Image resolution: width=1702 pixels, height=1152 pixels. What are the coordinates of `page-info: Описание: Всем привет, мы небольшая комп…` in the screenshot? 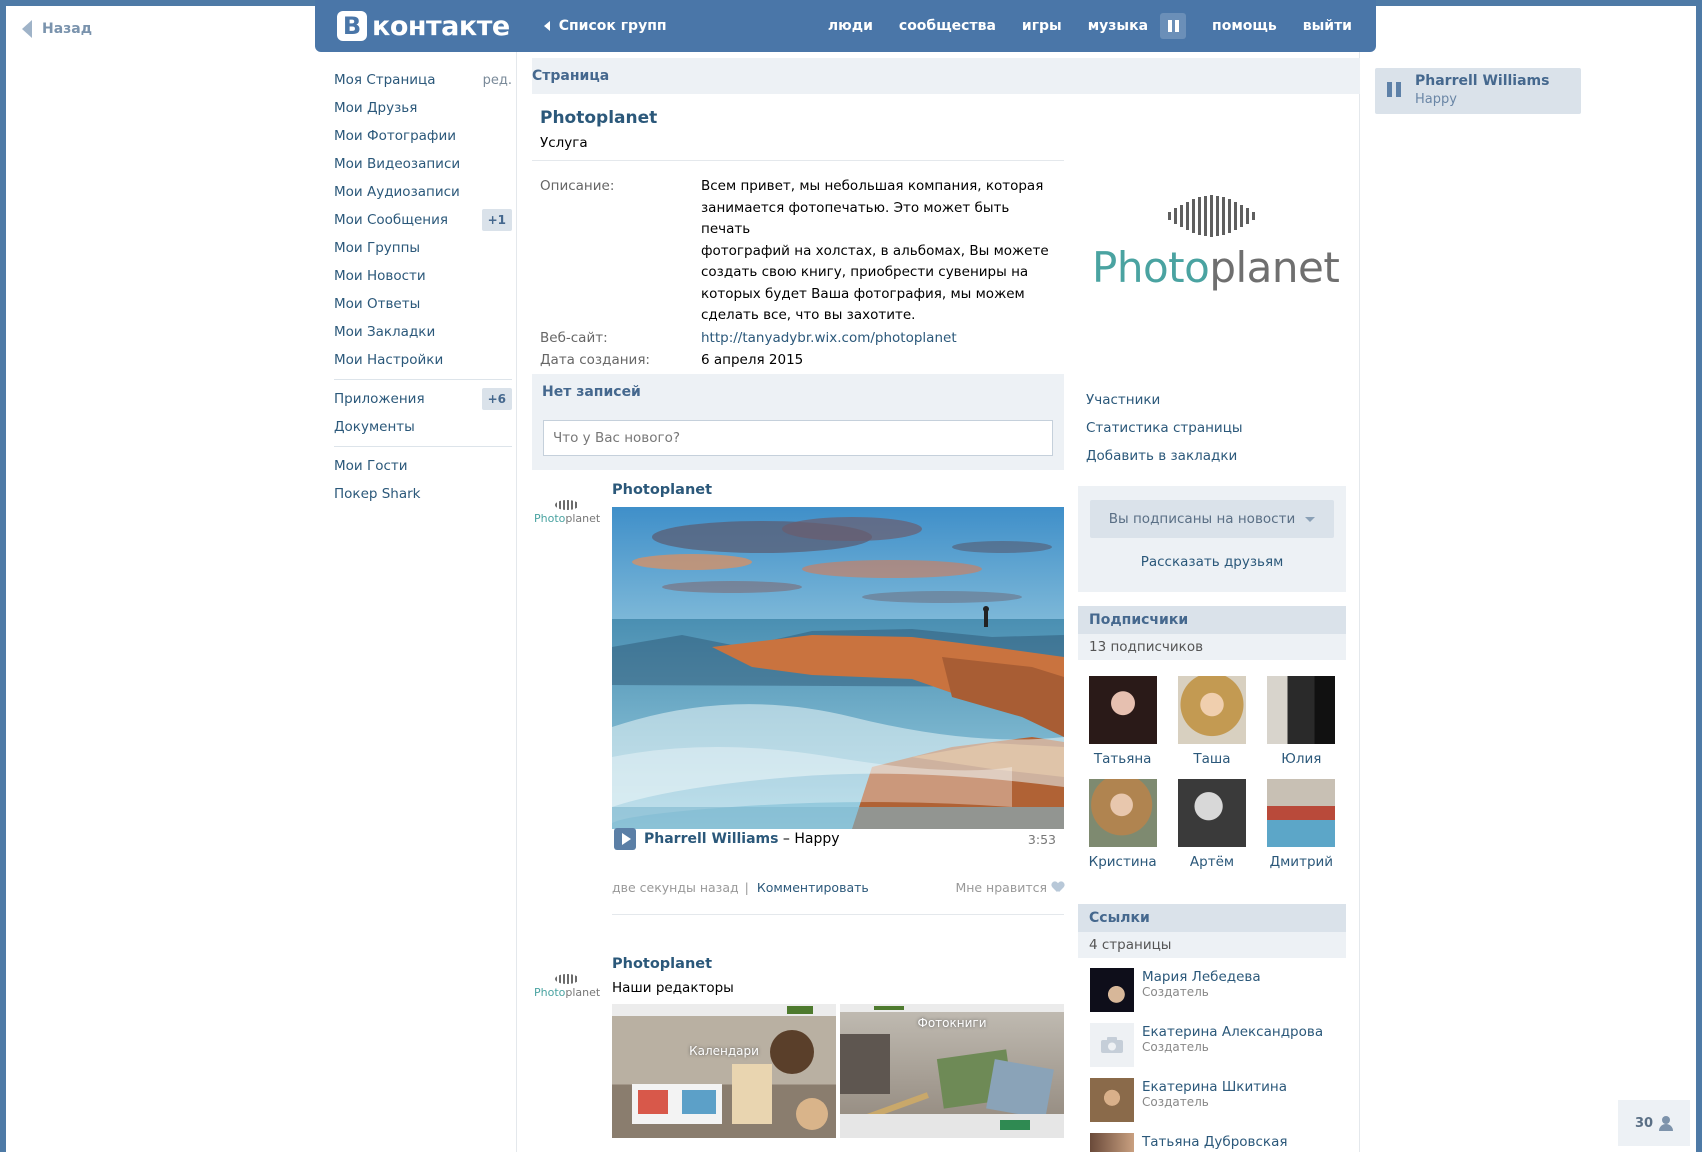 It's located at (800, 277).